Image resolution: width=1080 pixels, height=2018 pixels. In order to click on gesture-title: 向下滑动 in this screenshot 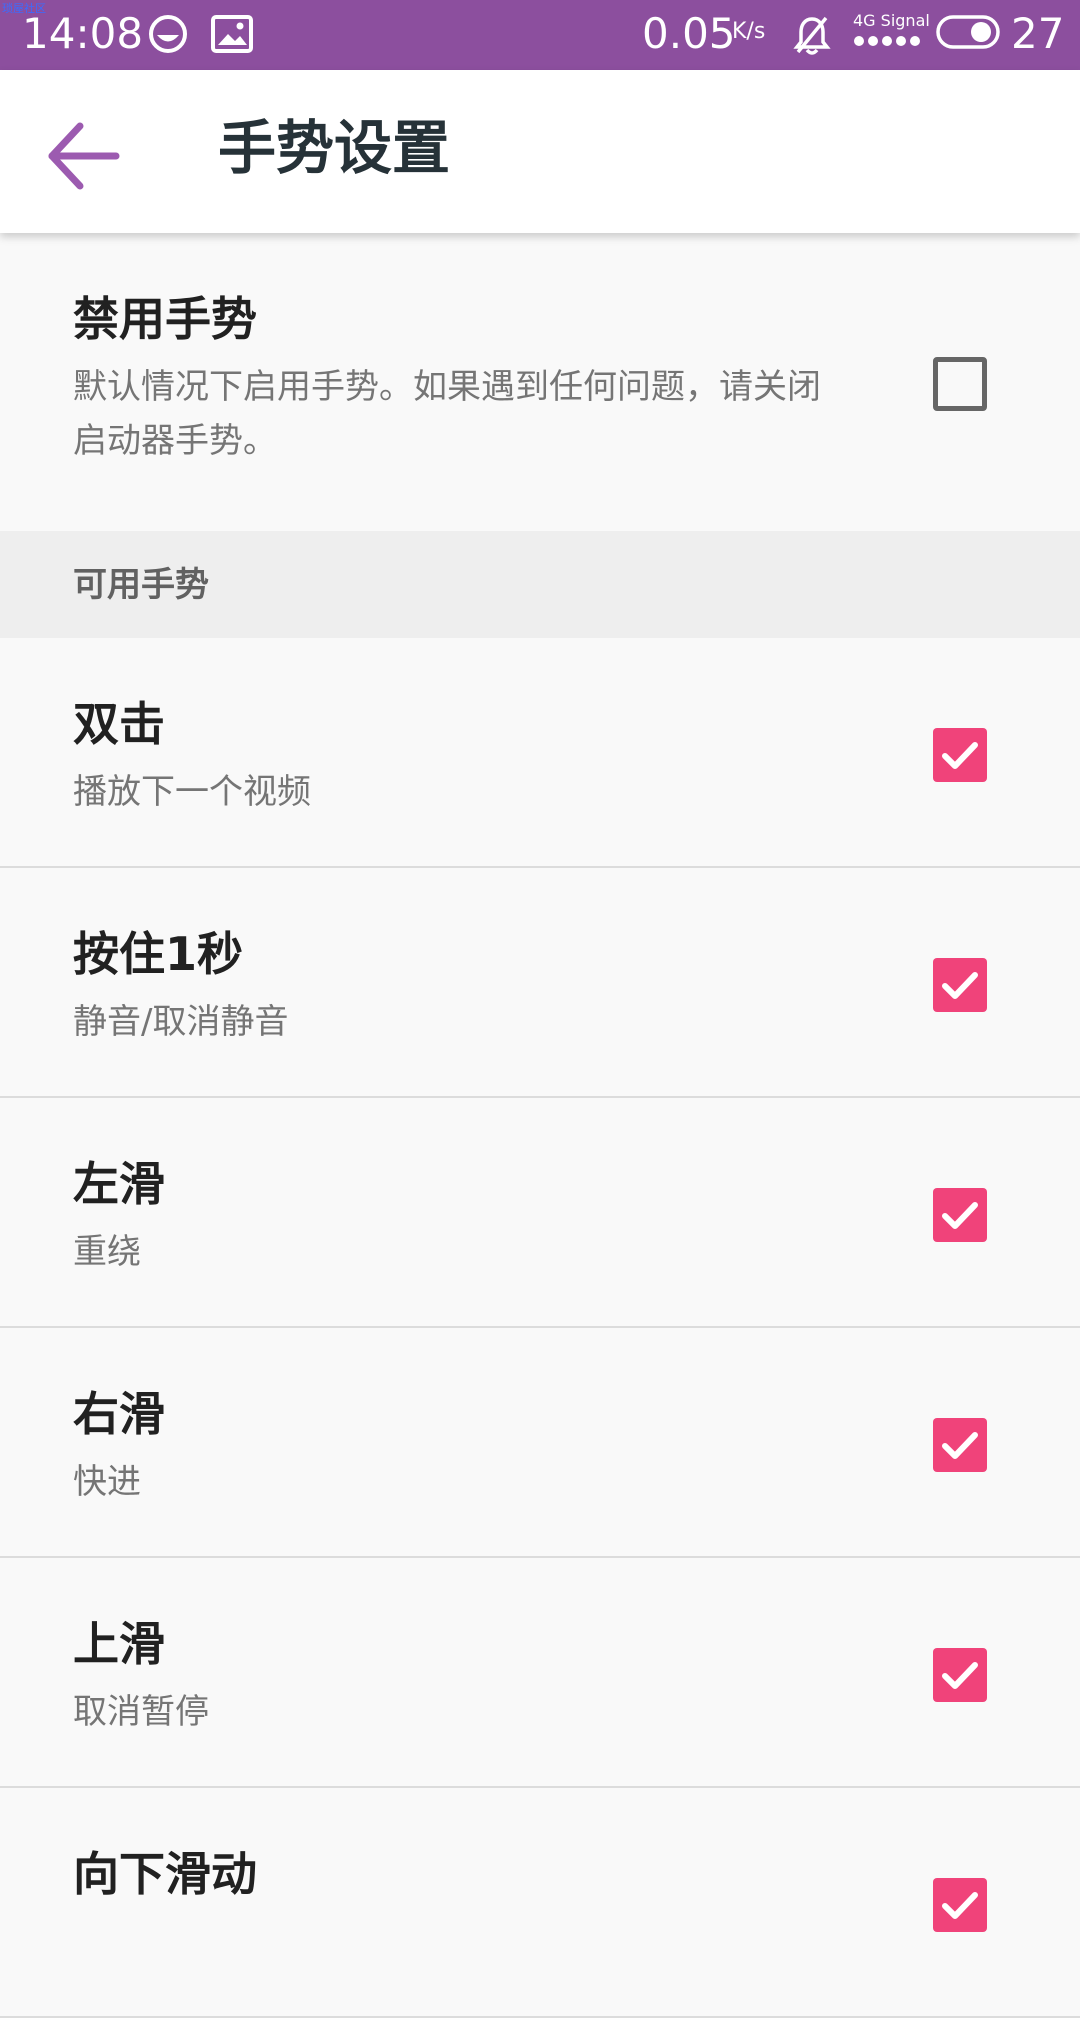, I will do `click(165, 1874)`.